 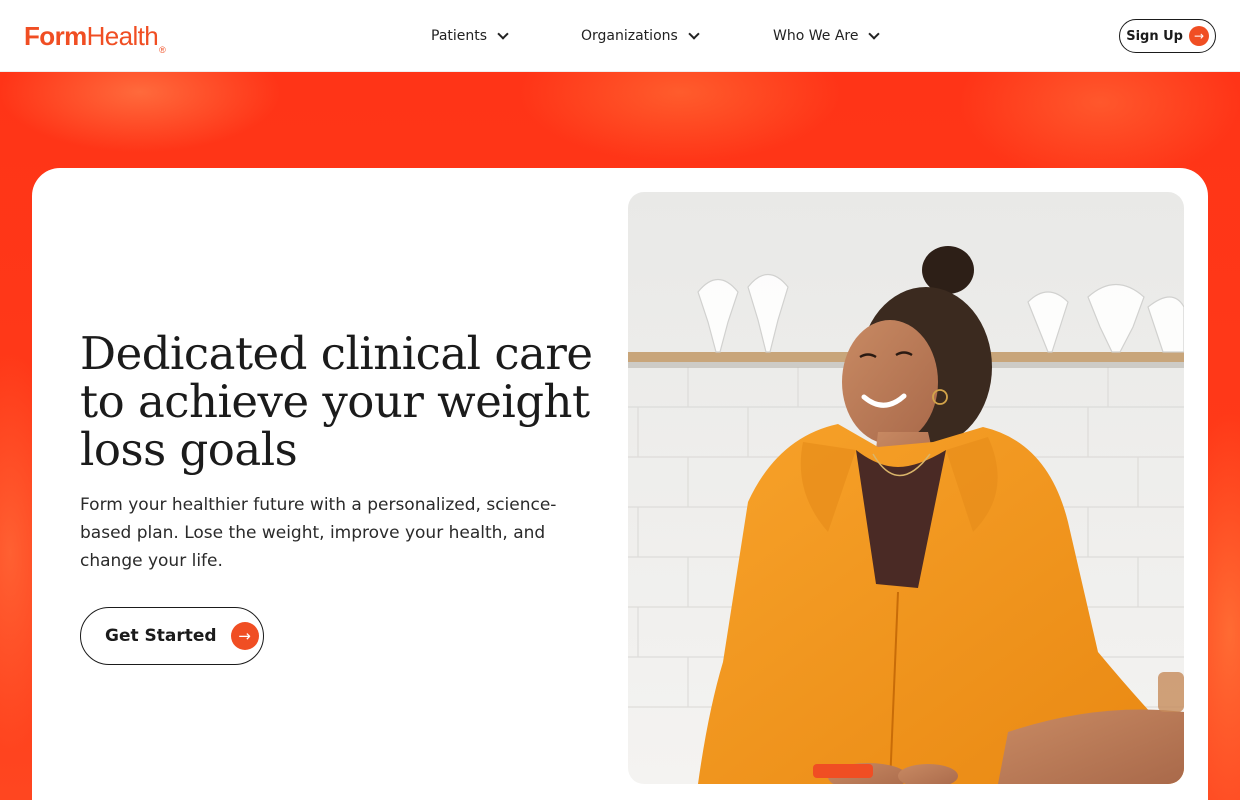 What do you see at coordinates (629, 36) in the screenshot?
I see `nav-organizations-label: Organizations` at bounding box center [629, 36].